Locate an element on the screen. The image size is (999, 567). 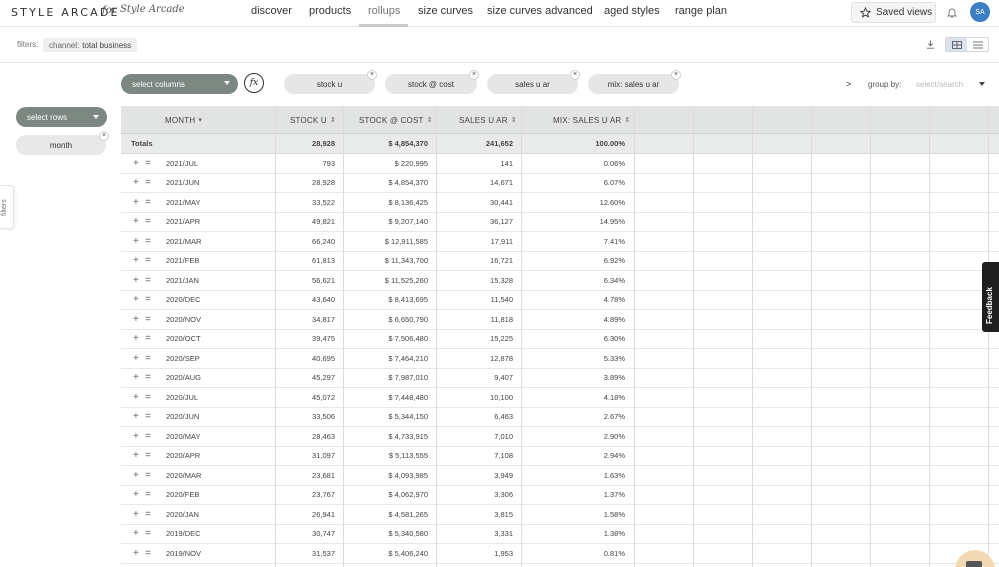
bell-icon is located at coordinates (952, 12).